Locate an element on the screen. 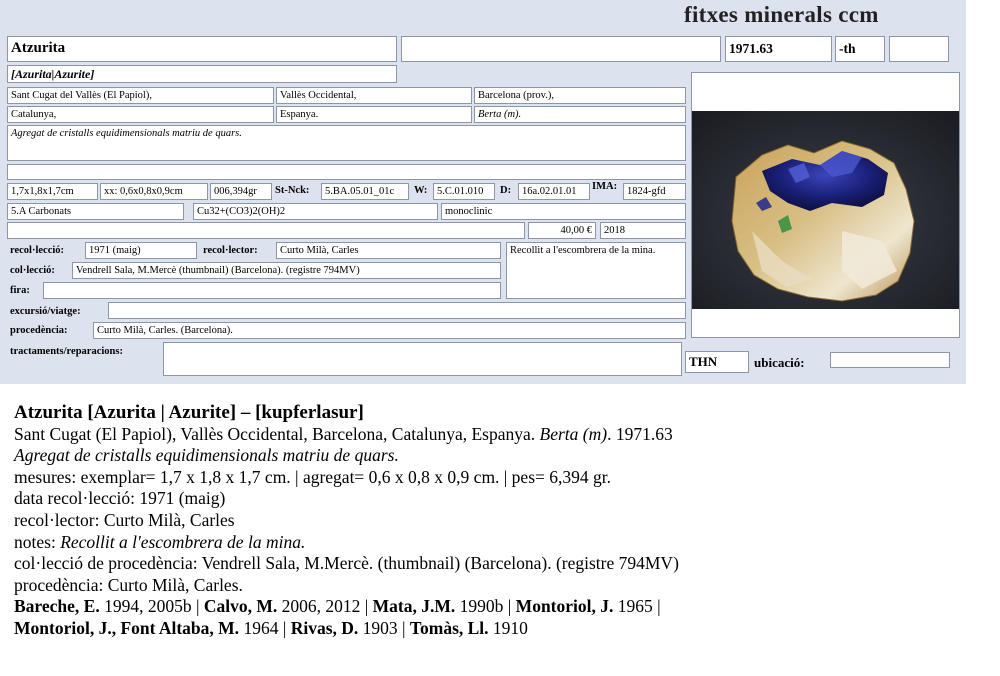  aggregate-size-field: xx: 0,6x0,8x0,9cm is located at coordinates (154, 191).